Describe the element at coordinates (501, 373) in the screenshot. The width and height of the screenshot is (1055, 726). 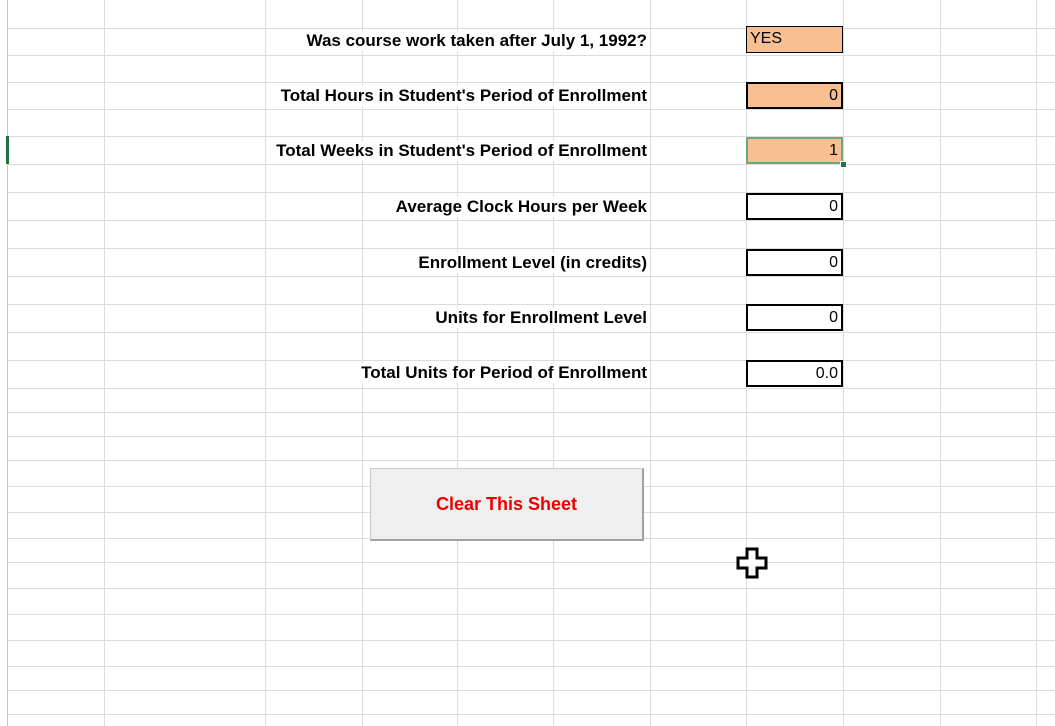
I see `label-total-units: Total Units for Period of Enrollment` at that location.